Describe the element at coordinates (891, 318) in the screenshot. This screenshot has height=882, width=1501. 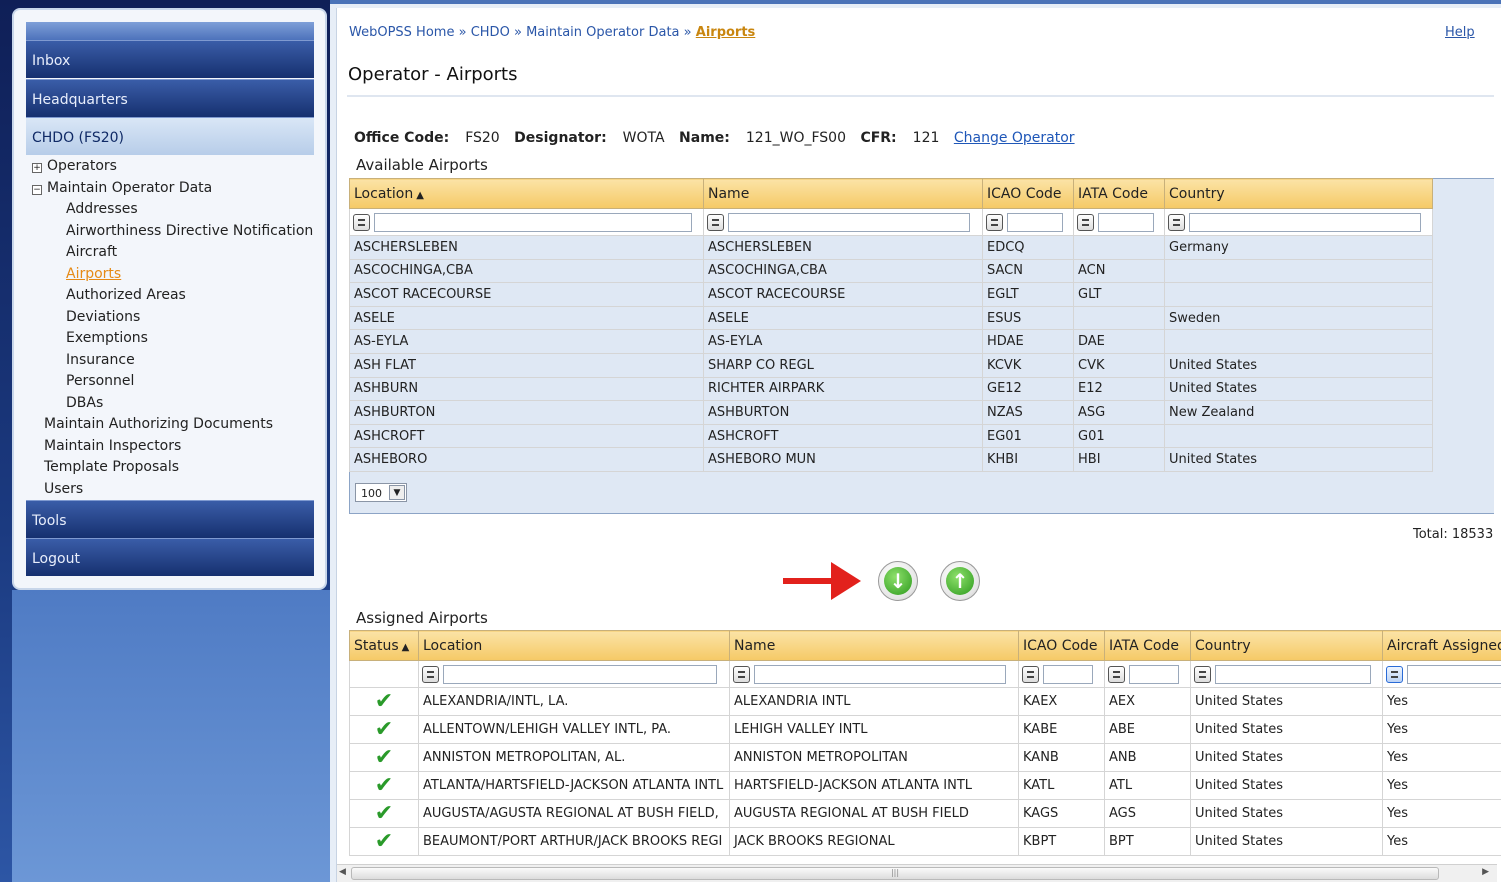
I see `table-row: ASELE ASELE ESUS Sweden` at that location.